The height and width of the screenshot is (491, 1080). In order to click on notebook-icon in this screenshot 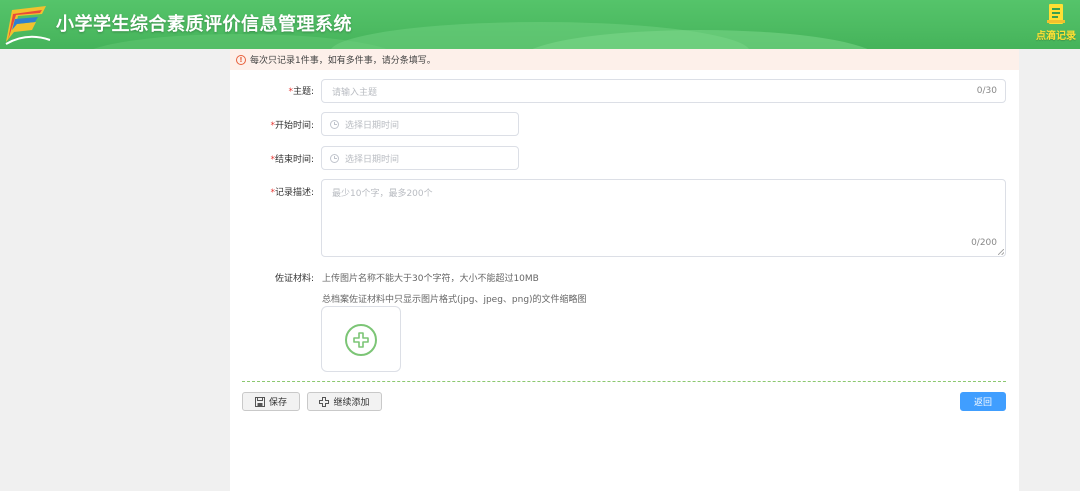, I will do `click(1056, 14)`.